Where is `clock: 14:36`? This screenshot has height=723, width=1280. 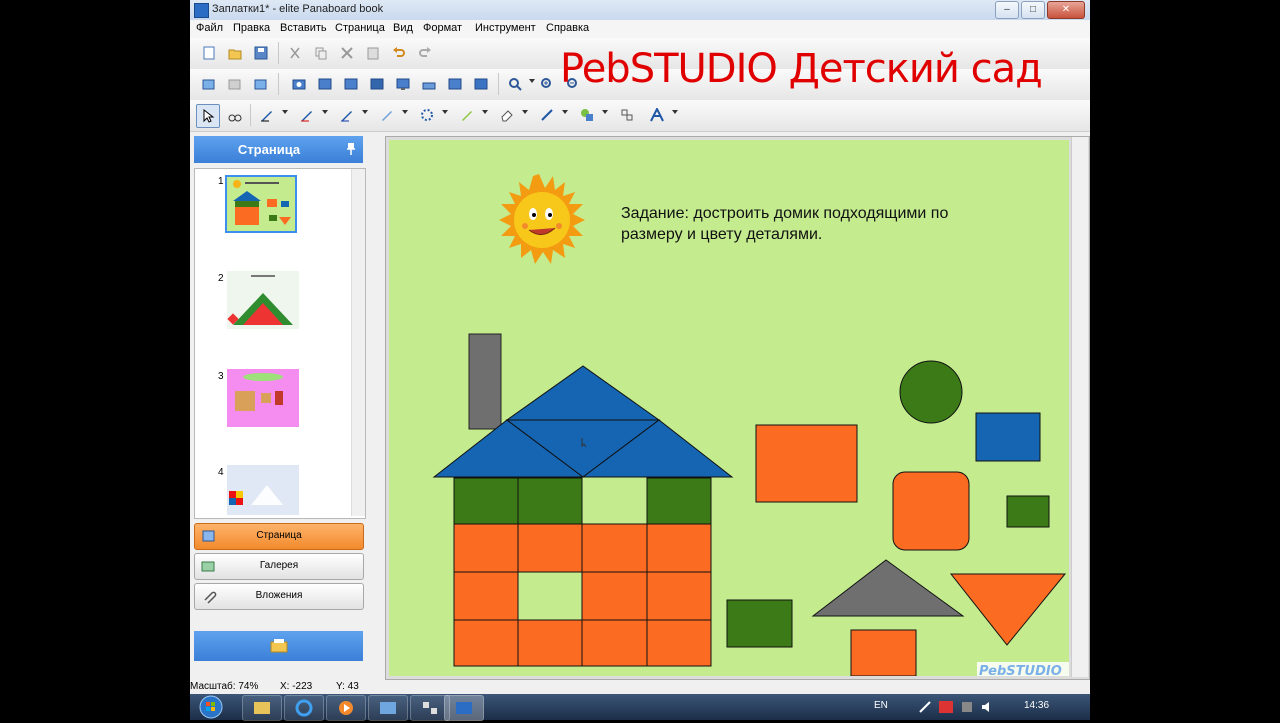 clock: 14:36 is located at coordinates (1036, 705).